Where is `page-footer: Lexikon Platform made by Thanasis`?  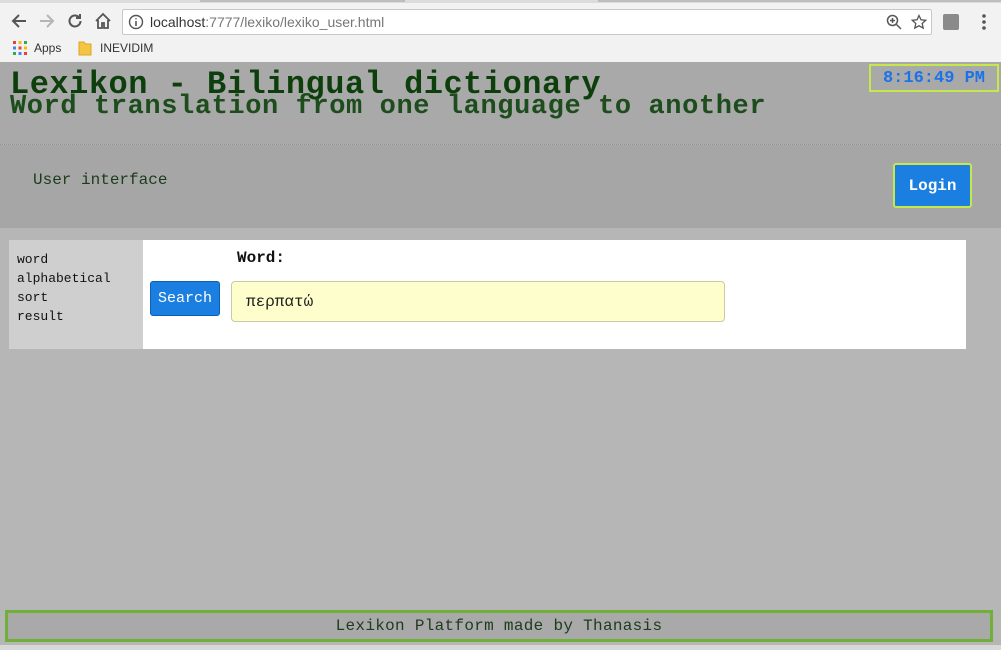 page-footer: Lexikon Platform made by Thanasis is located at coordinates (499, 626).